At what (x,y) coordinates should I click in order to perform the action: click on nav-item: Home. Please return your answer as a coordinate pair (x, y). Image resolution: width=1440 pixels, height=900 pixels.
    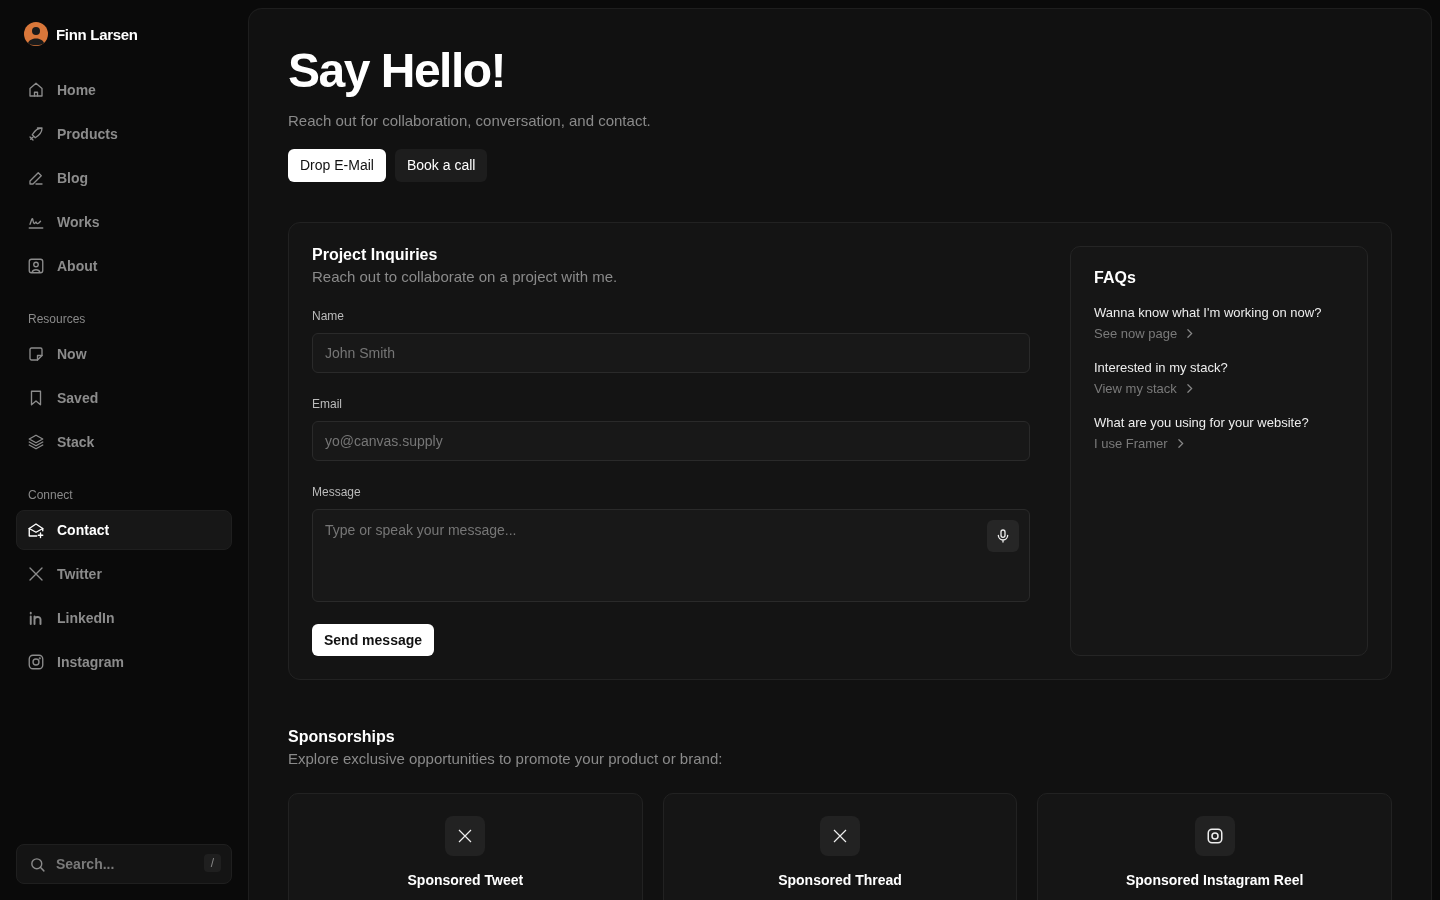
    Looking at the image, I should click on (124, 90).